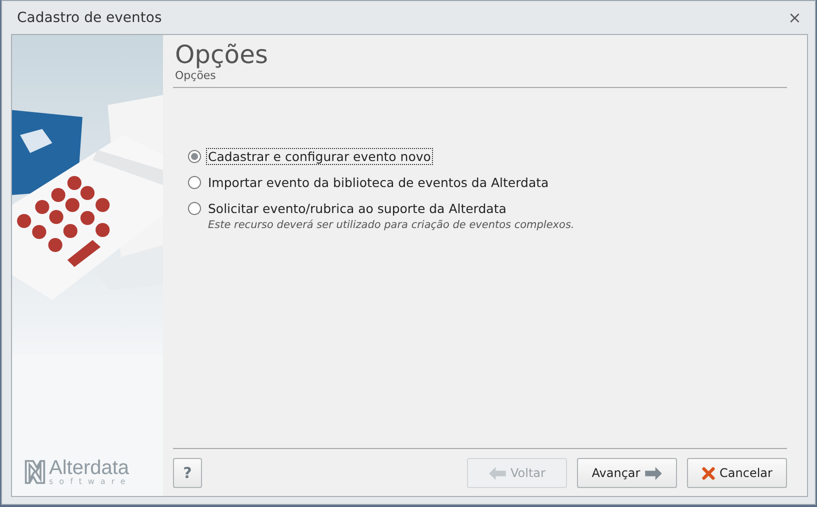 The height and width of the screenshot is (507, 817). Describe the element at coordinates (653, 473) in the screenshot. I see `arrow-right-icon` at that location.